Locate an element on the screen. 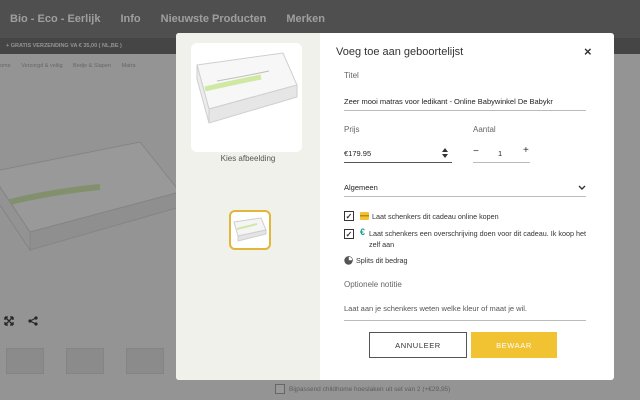  price-input: €179.95 is located at coordinates (374, 153).